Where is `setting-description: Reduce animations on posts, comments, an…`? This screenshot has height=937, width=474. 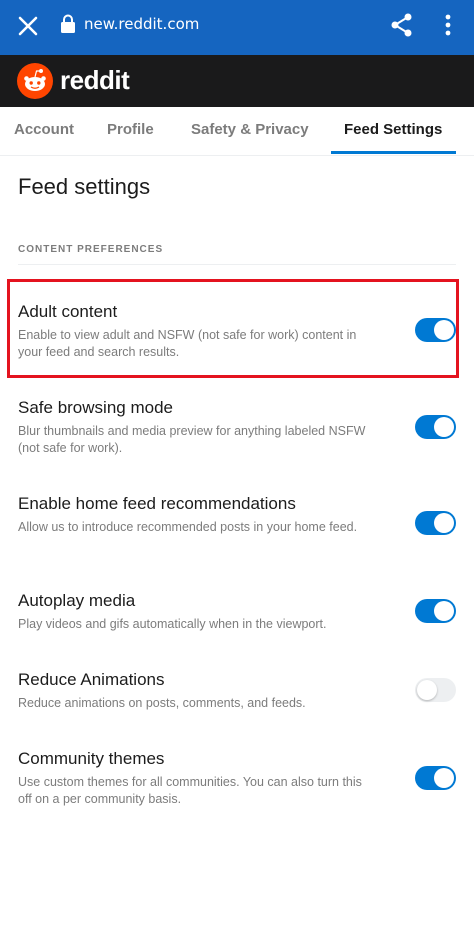 setting-description: Reduce animations on posts, comments, an… is located at coordinates (162, 703).